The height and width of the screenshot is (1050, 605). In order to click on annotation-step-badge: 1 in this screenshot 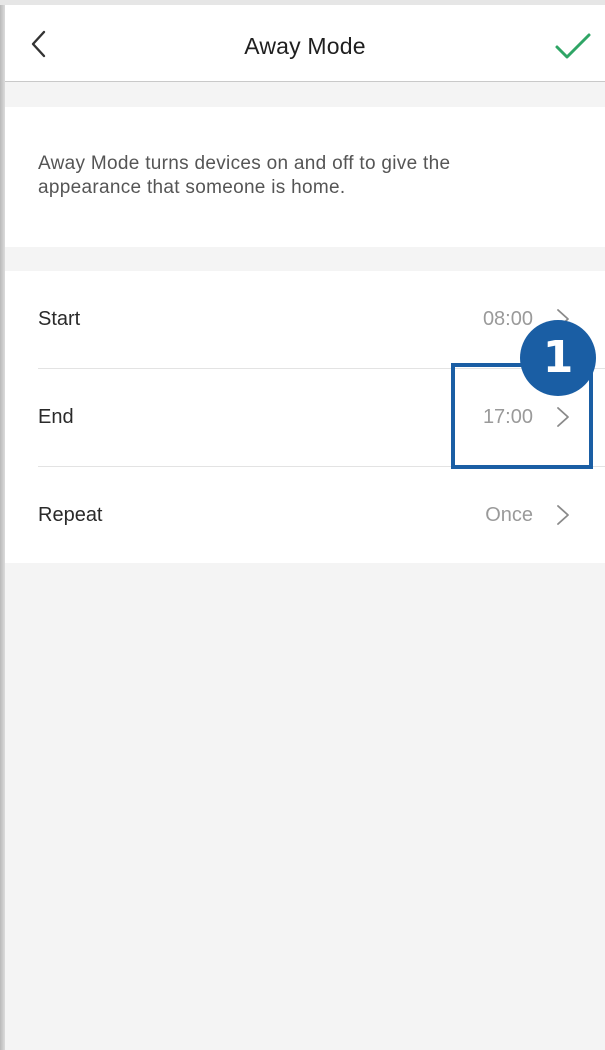, I will do `click(558, 358)`.